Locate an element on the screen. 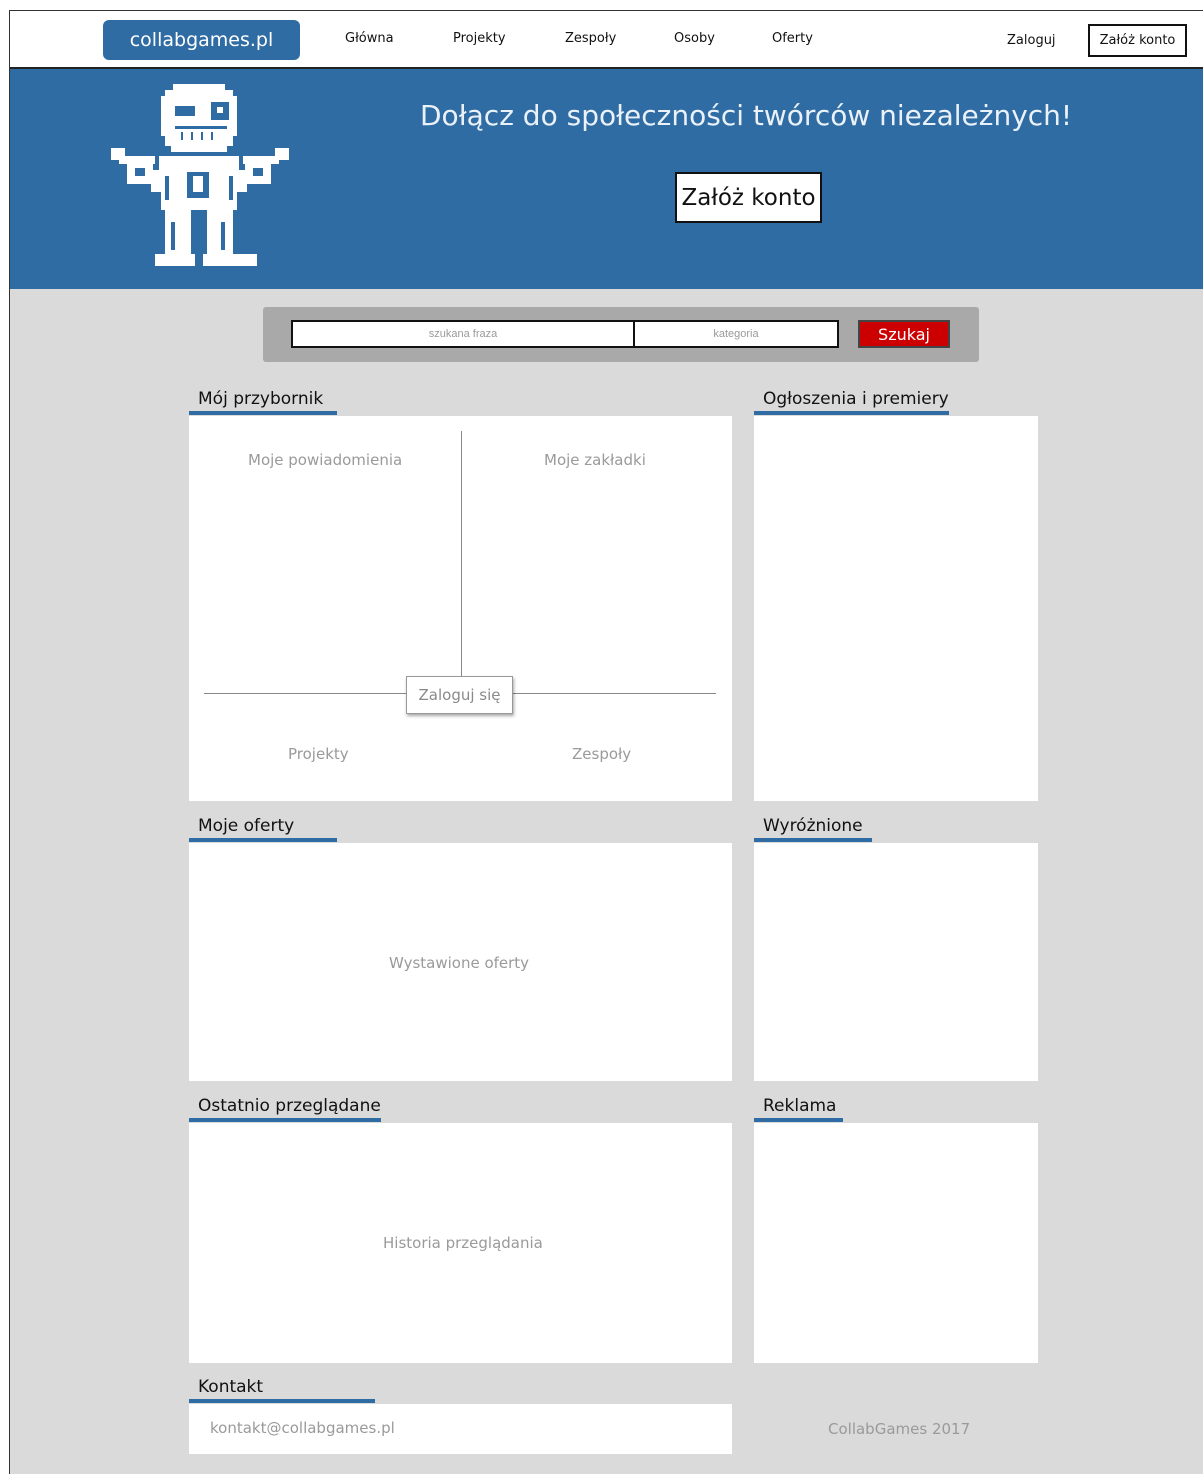 The height and width of the screenshot is (1474, 1203). contact-title: Kontakt is located at coordinates (231, 1387).